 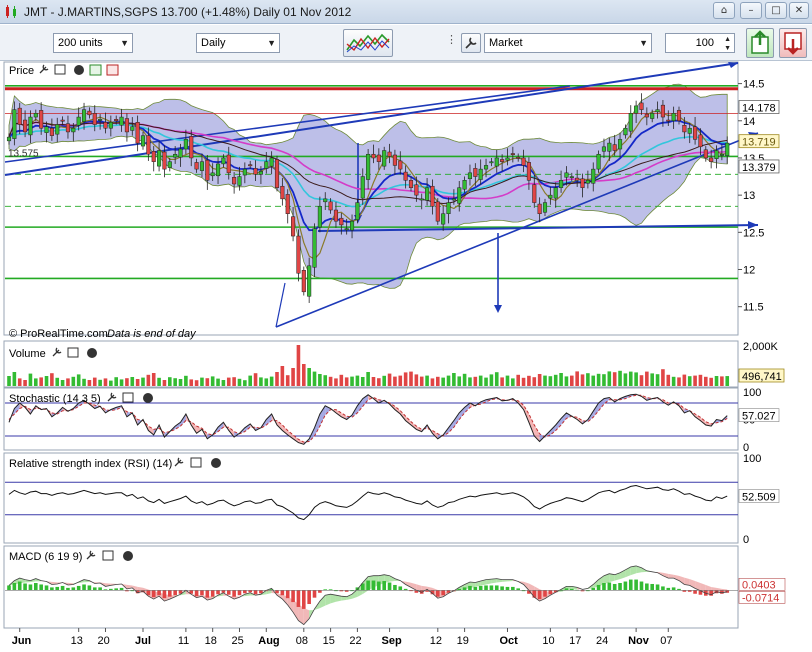 What do you see at coordinates (392, 641) in the screenshot?
I see `time-axis-label: Sep` at bounding box center [392, 641].